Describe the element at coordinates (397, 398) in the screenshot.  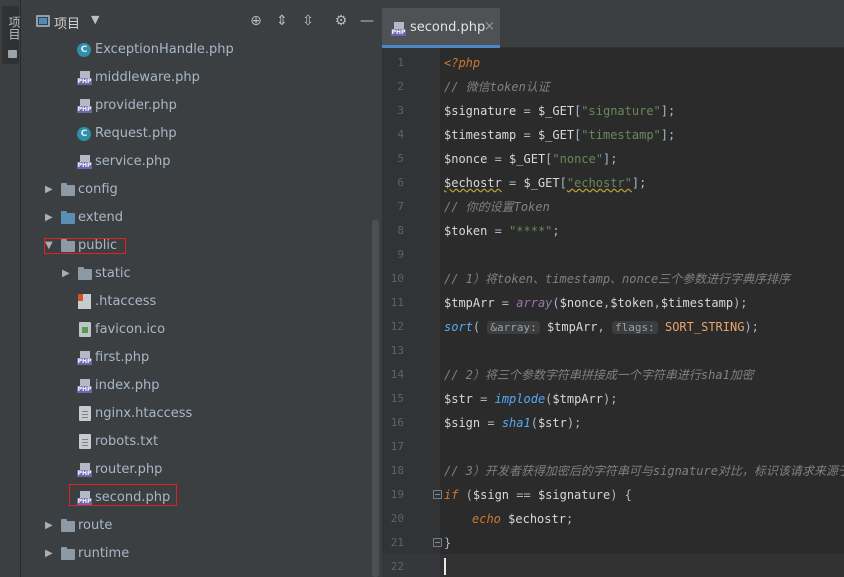
I see `line-number: 15` at that location.